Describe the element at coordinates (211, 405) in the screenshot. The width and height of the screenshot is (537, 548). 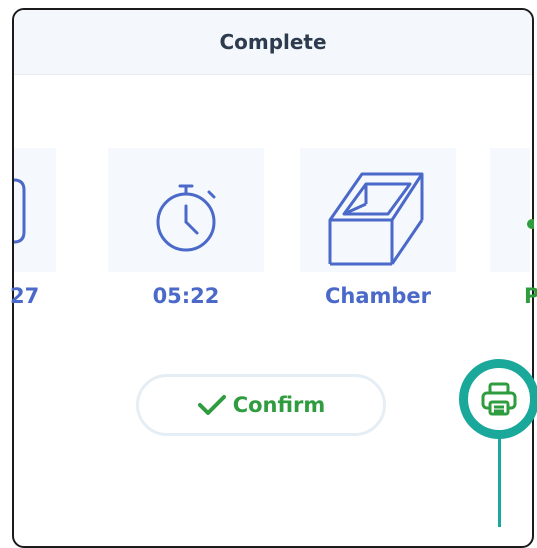
I see `checkmark-icon` at that location.